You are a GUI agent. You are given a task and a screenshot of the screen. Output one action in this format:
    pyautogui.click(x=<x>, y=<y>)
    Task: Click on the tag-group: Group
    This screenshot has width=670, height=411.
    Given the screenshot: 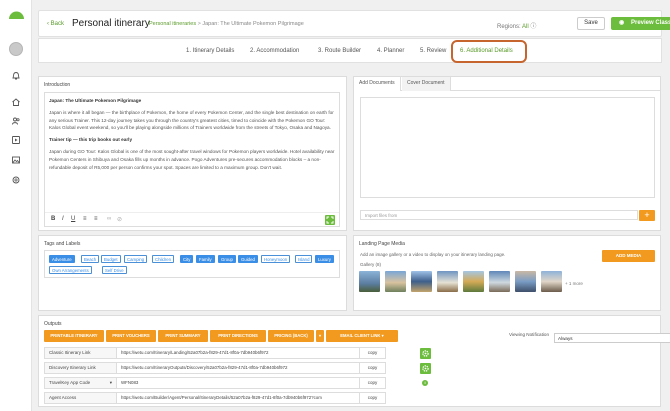 What is the action you would take?
    pyautogui.click(x=227, y=259)
    